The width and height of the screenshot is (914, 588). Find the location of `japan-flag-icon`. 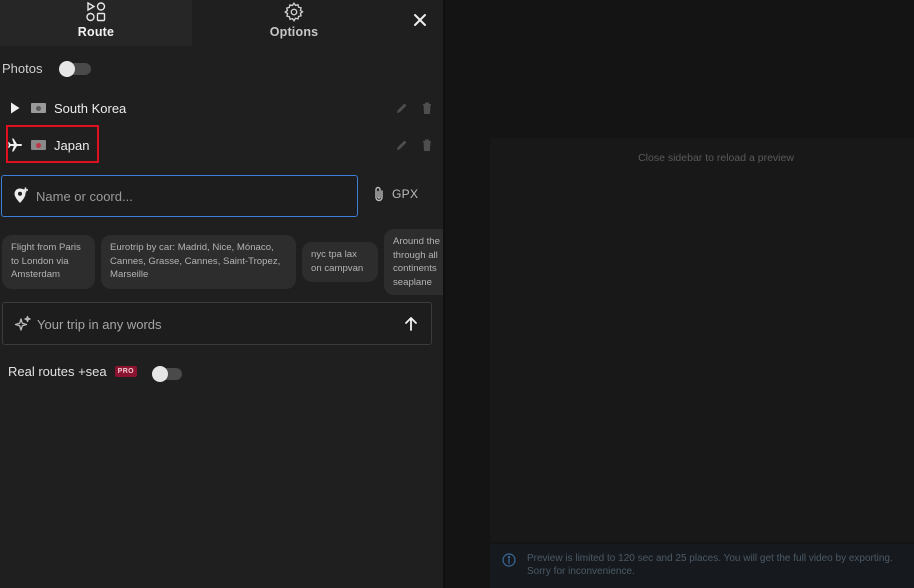

japan-flag-icon is located at coordinates (38, 145).